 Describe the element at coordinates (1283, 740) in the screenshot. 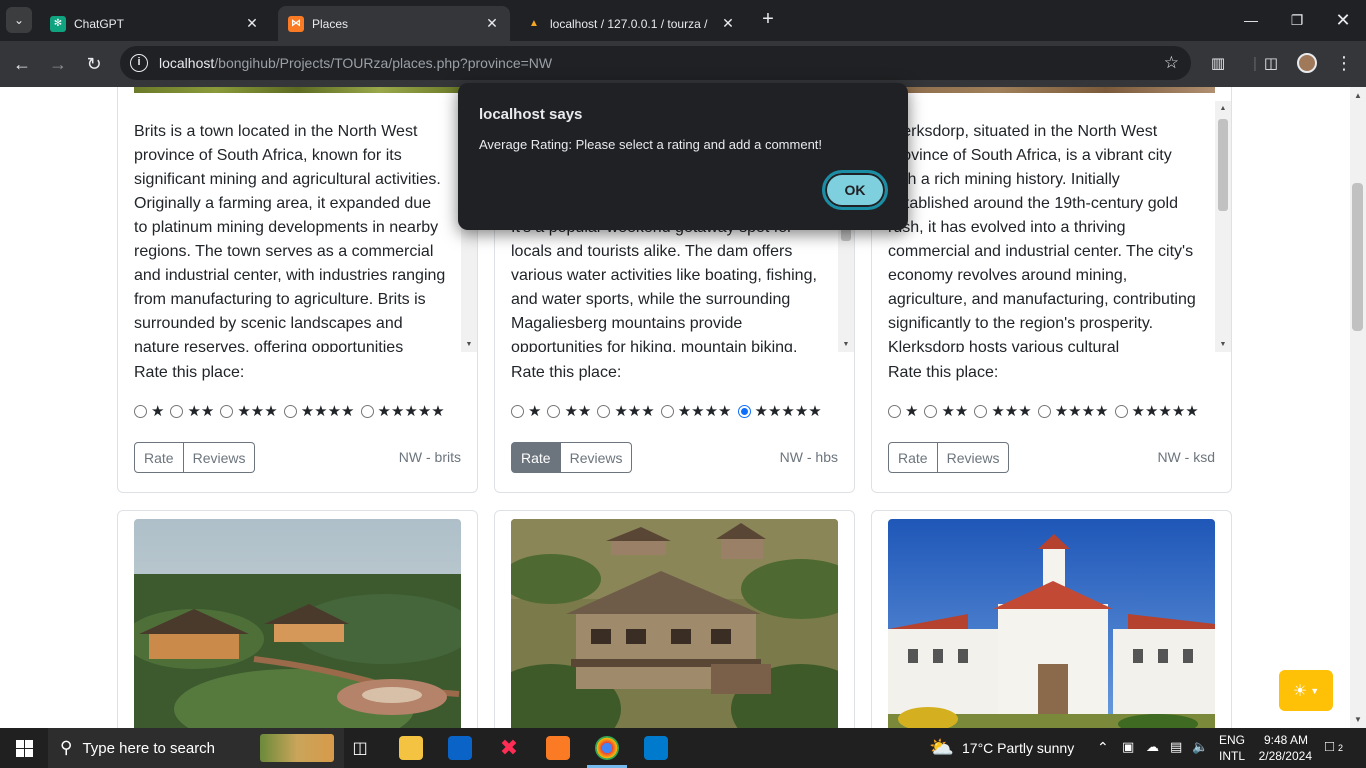

I see `clock-time: 9:48 AM` at that location.